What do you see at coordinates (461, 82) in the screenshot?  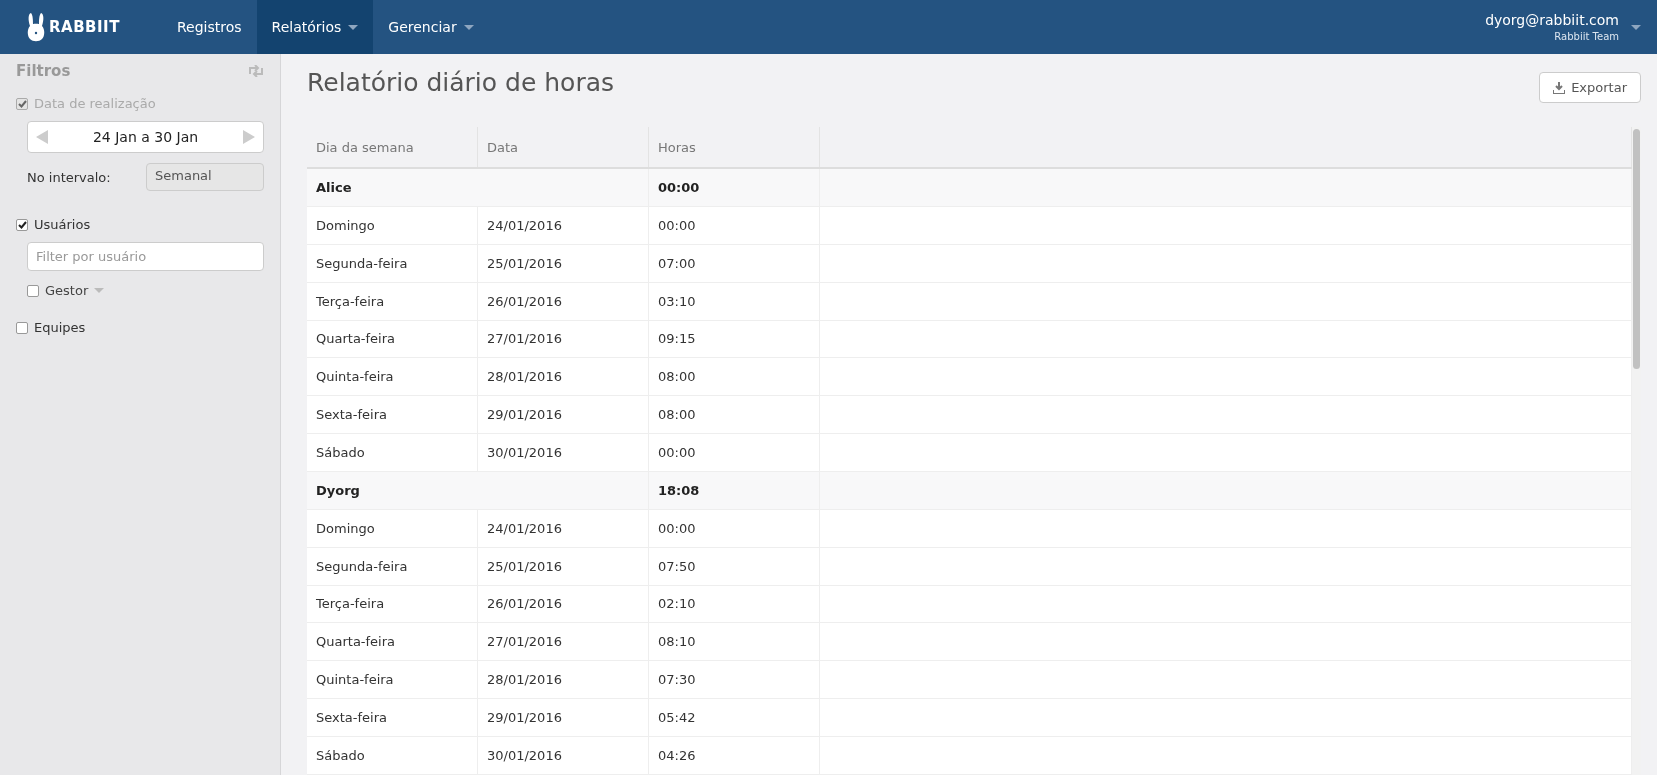 I see `page-title: Relatório diário de horas` at bounding box center [461, 82].